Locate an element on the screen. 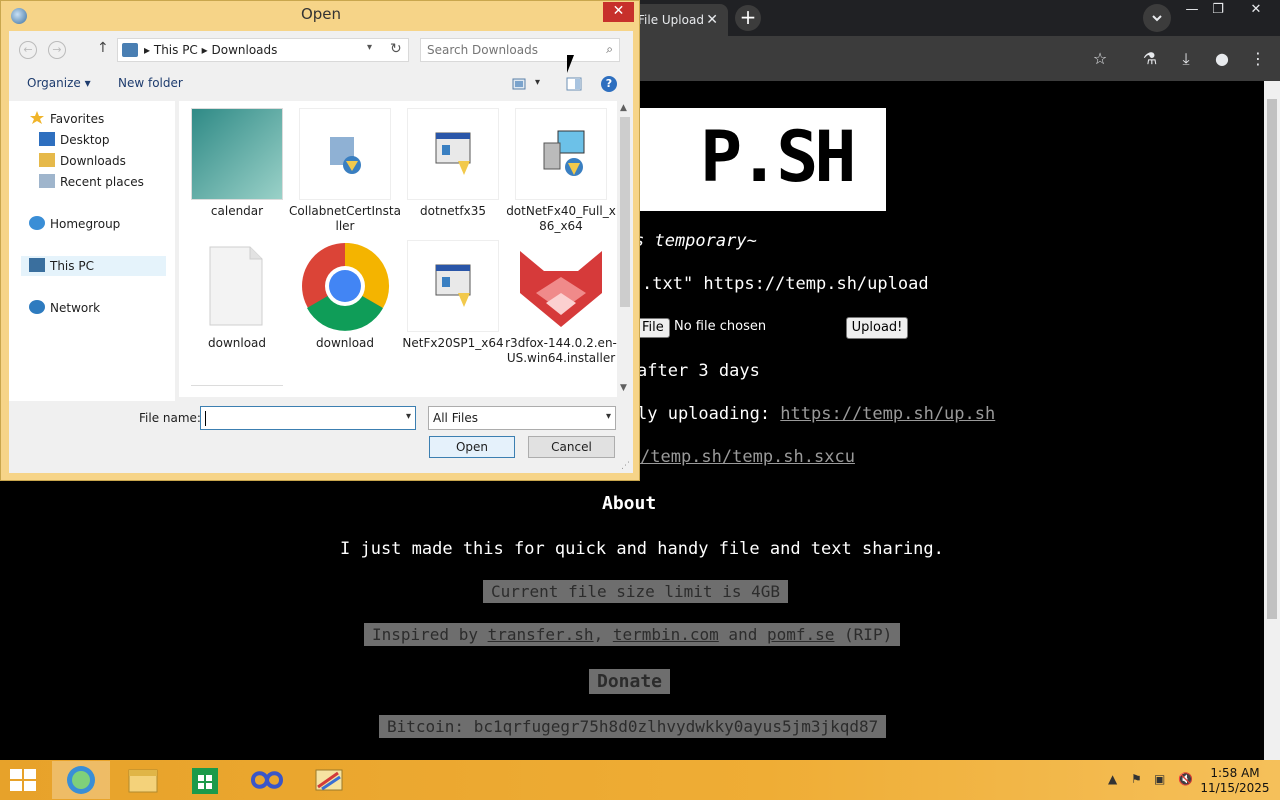 Image resolution: width=1280 pixels, height=800 pixels. image-thumbnail-icon is located at coordinates (237, 154).